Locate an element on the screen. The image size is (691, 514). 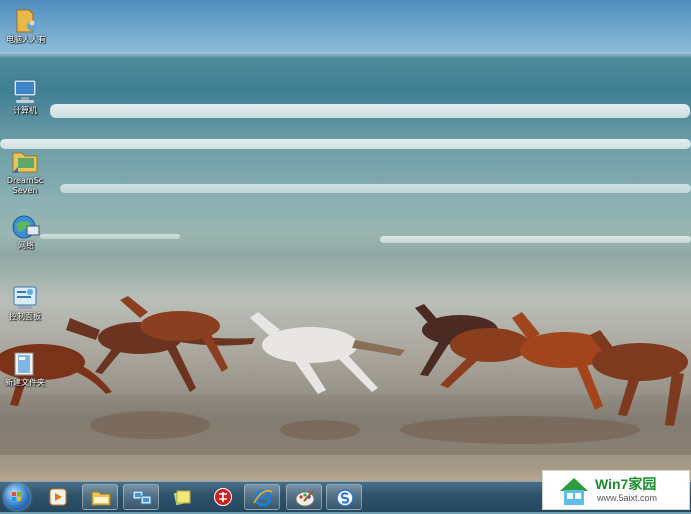
computer-icon is located at coordinates (25, 91).